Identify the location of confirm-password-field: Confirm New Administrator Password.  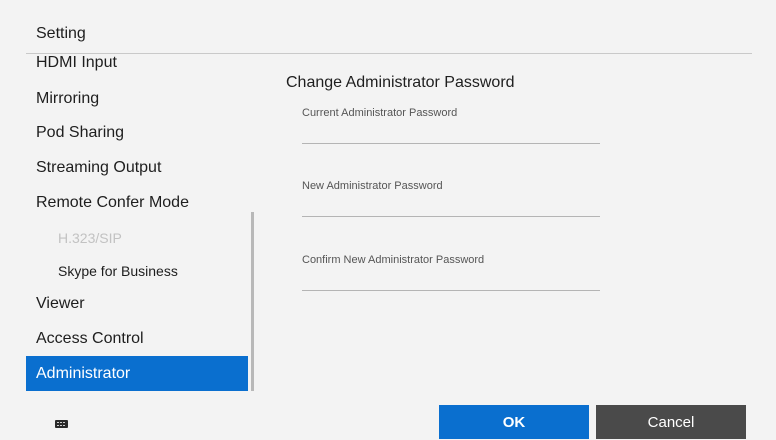
(451, 274).